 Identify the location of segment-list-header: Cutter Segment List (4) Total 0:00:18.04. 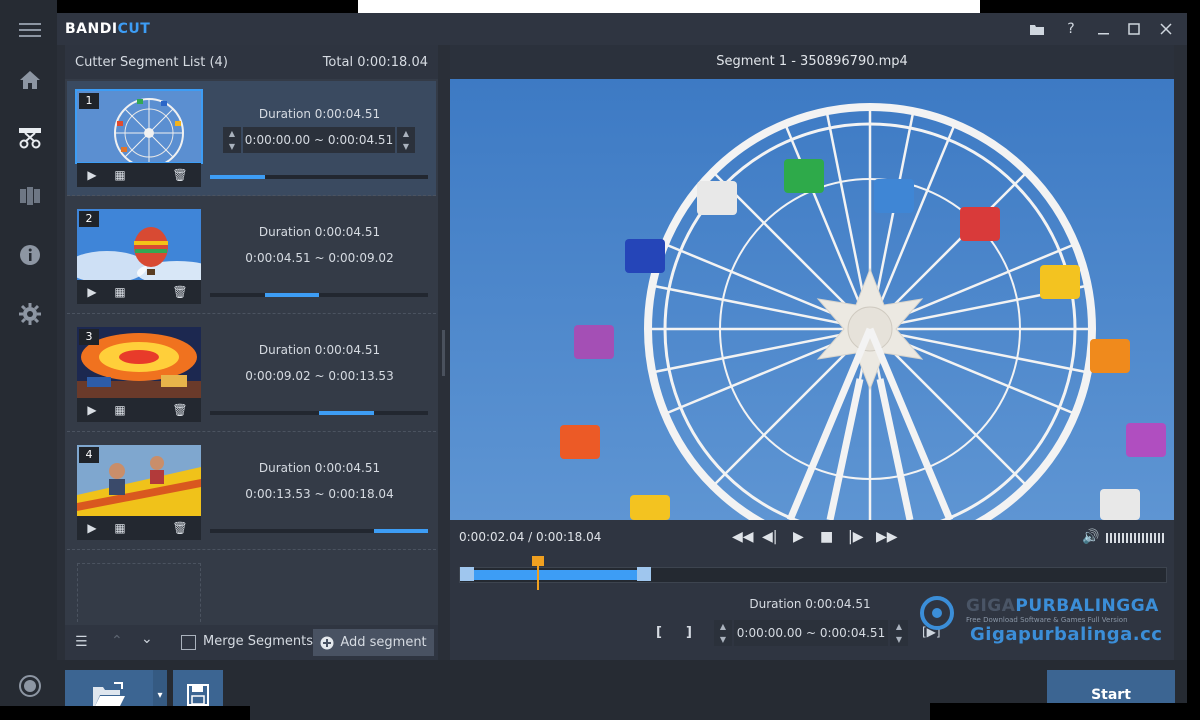
(251, 62).